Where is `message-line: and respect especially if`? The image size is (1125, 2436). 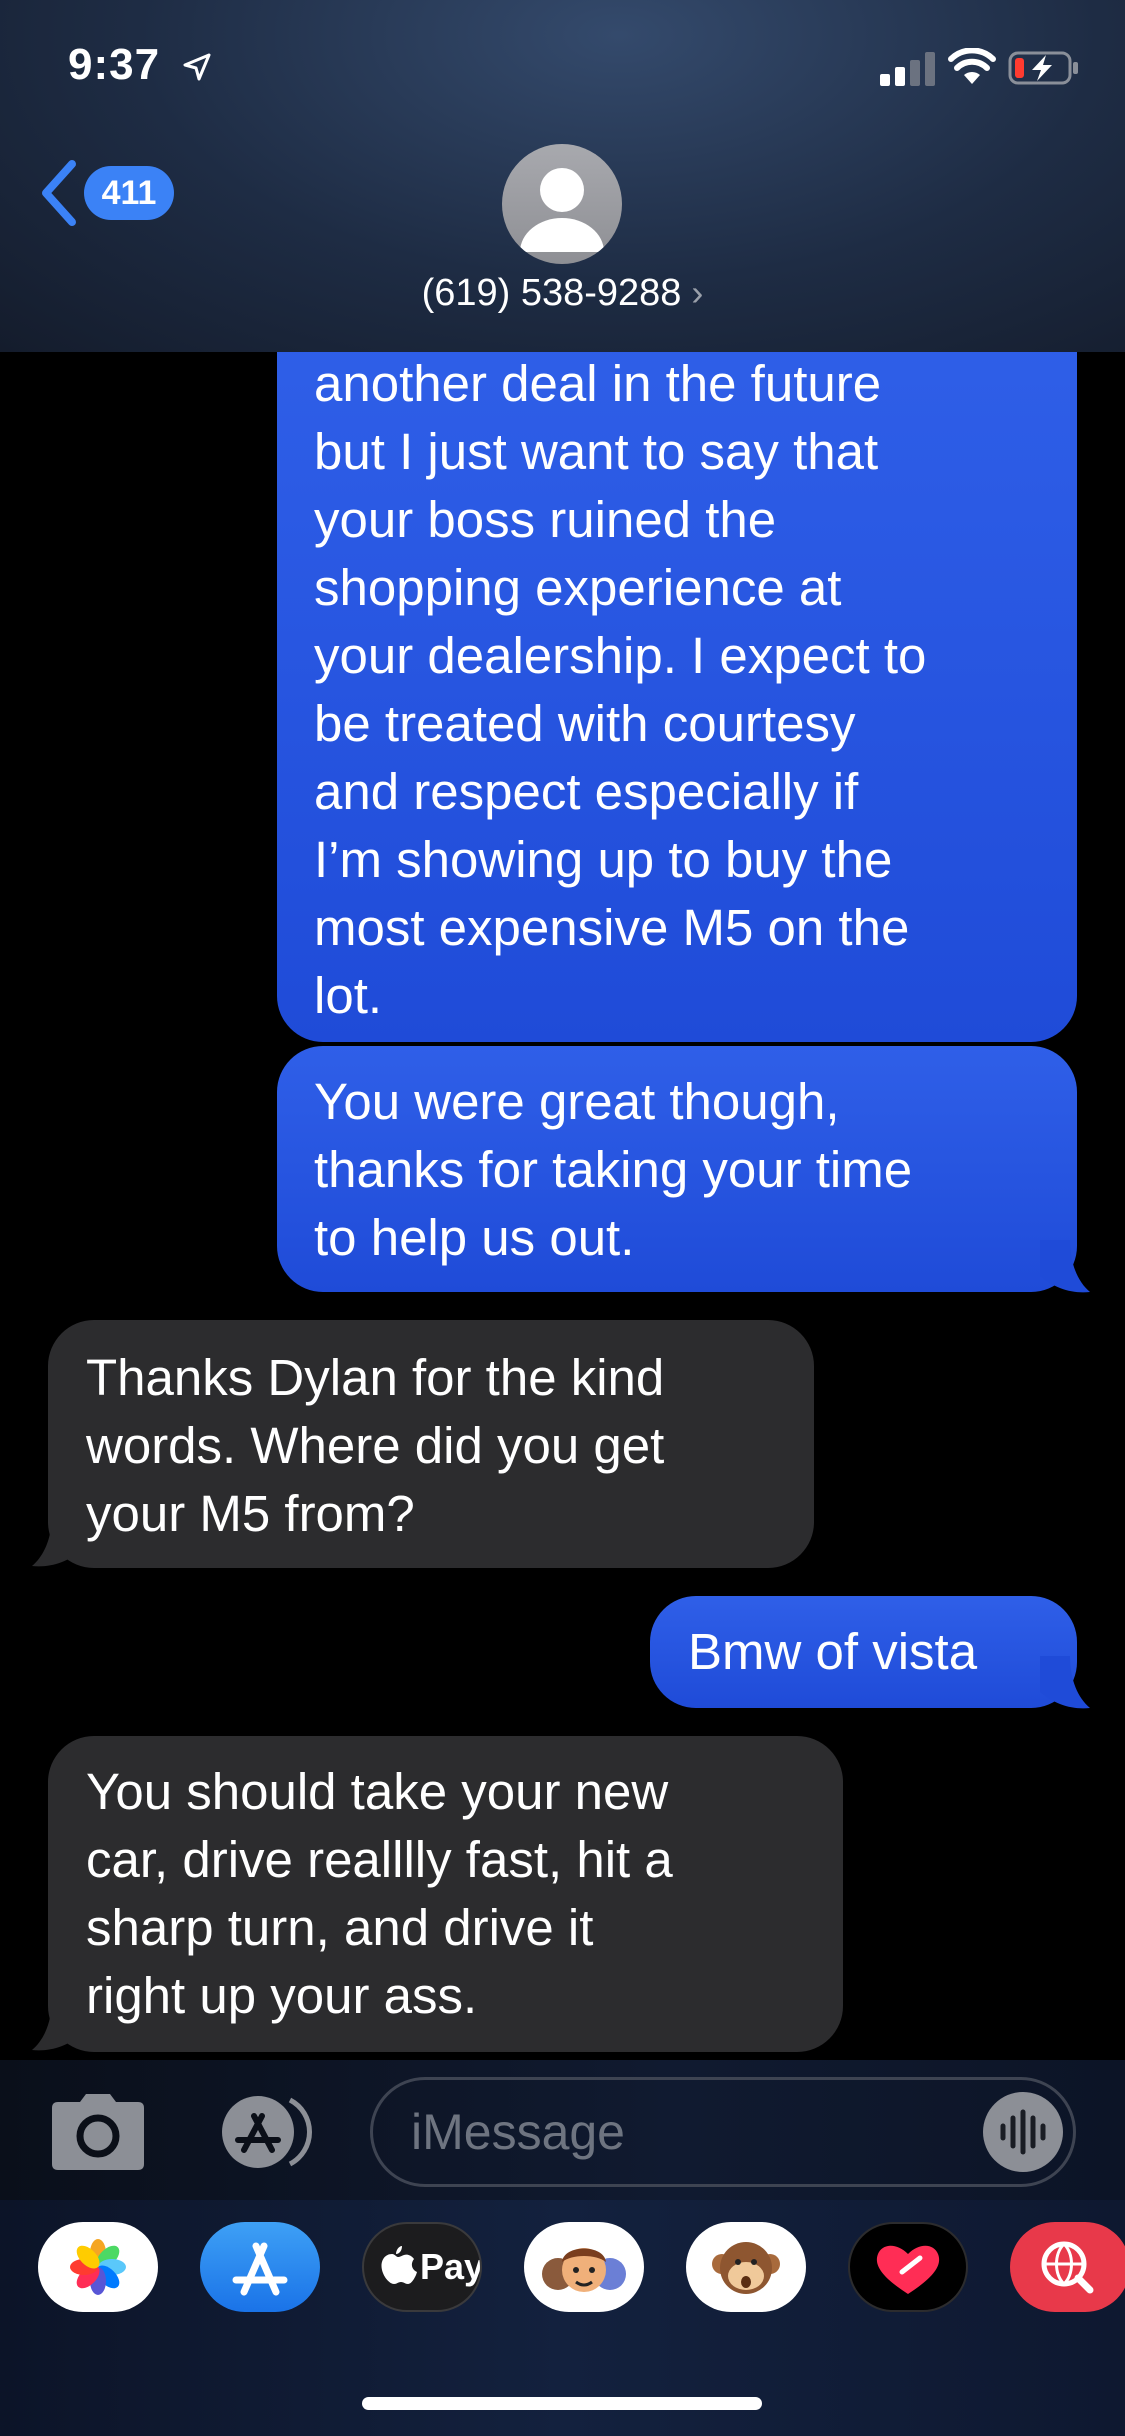
message-line: and respect especially if is located at coordinates (586, 791).